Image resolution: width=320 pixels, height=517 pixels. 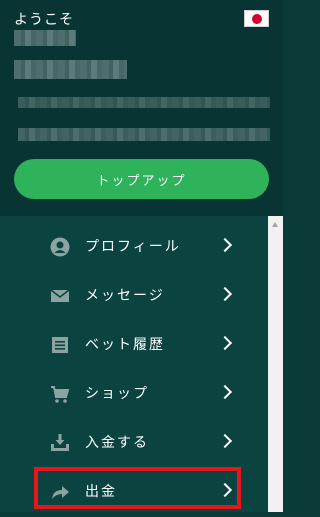 What do you see at coordinates (45, 38) in the screenshot?
I see `redacted-username` at bounding box center [45, 38].